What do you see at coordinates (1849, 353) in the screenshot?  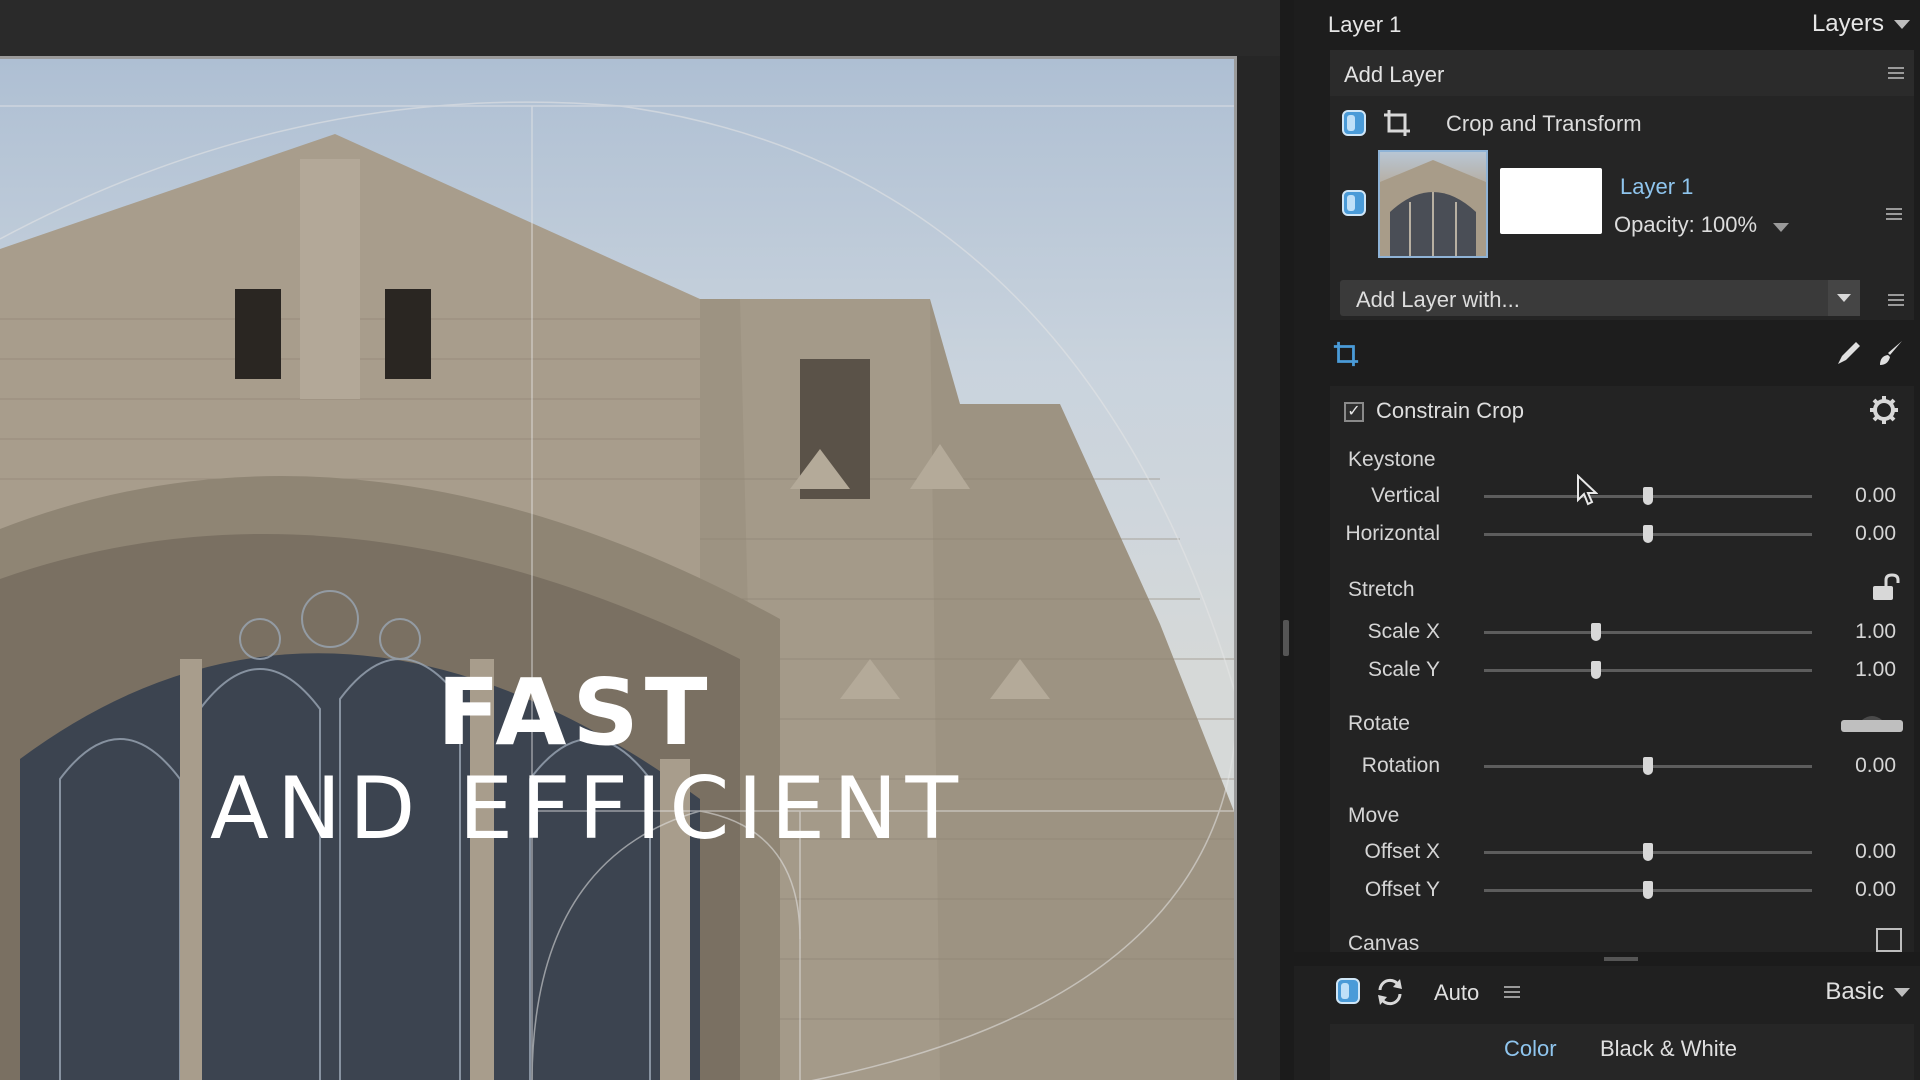 I see `pencil-icon` at bounding box center [1849, 353].